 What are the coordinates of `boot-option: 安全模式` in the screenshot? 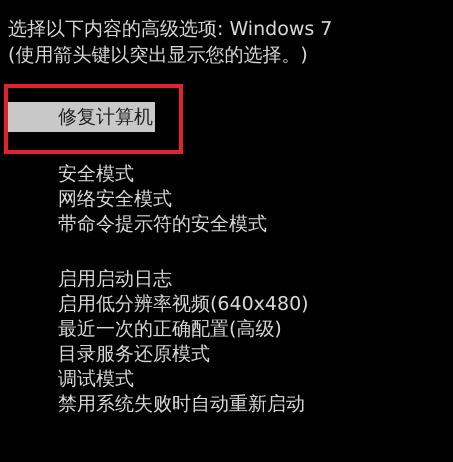 It's located at (72, 174).